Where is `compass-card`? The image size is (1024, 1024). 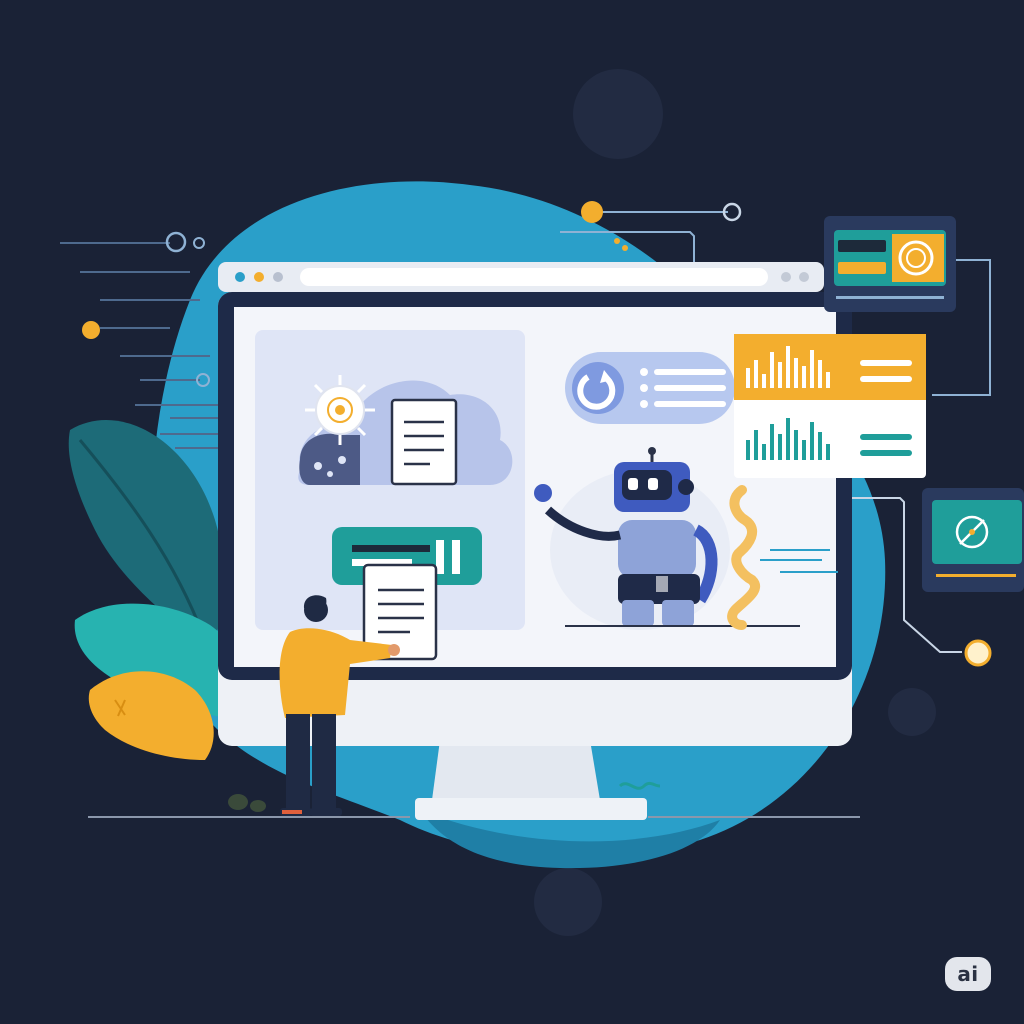
compass-card is located at coordinates (973, 540).